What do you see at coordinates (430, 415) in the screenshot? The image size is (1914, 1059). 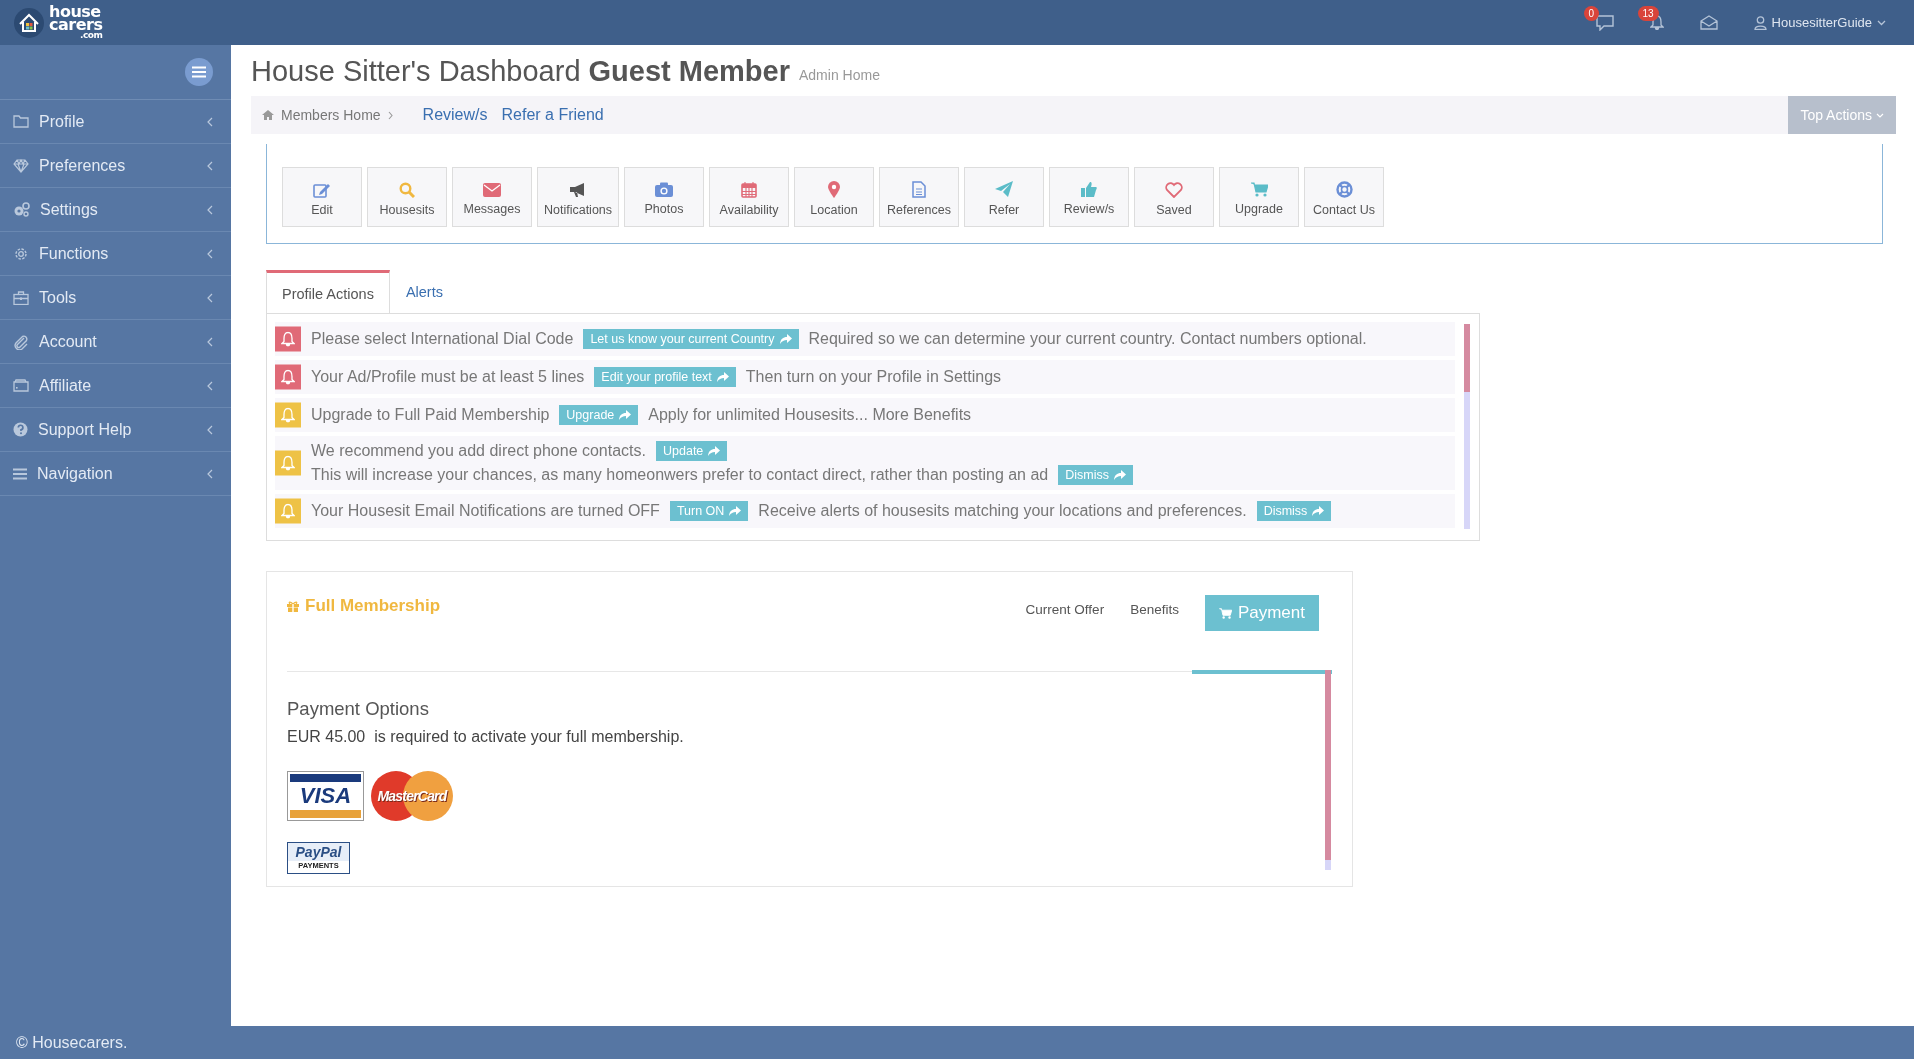 I see `alert-text: Upgrade to Full Paid Membership` at bounding box center [430, 415].